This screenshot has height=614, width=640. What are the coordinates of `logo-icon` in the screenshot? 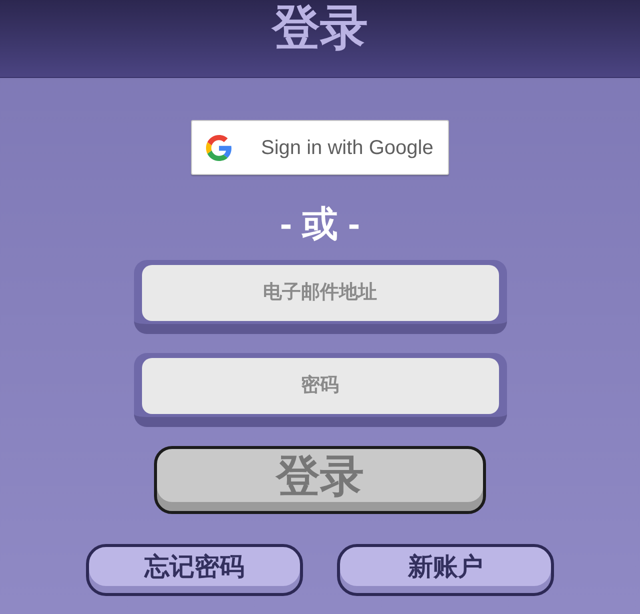 It's located at (219, 147).